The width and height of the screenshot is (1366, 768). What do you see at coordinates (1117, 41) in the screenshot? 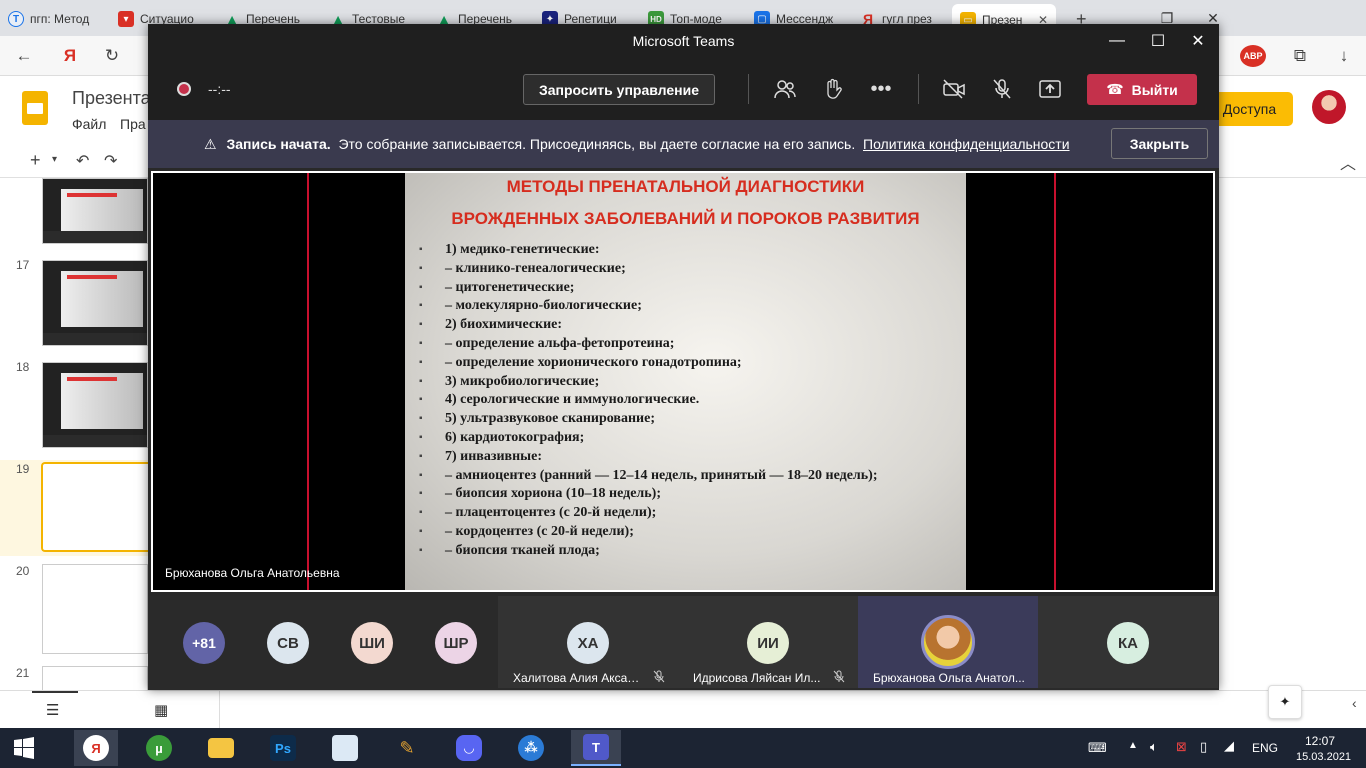
I see `minimize-icon: —` at bounding box center [1117, 41].